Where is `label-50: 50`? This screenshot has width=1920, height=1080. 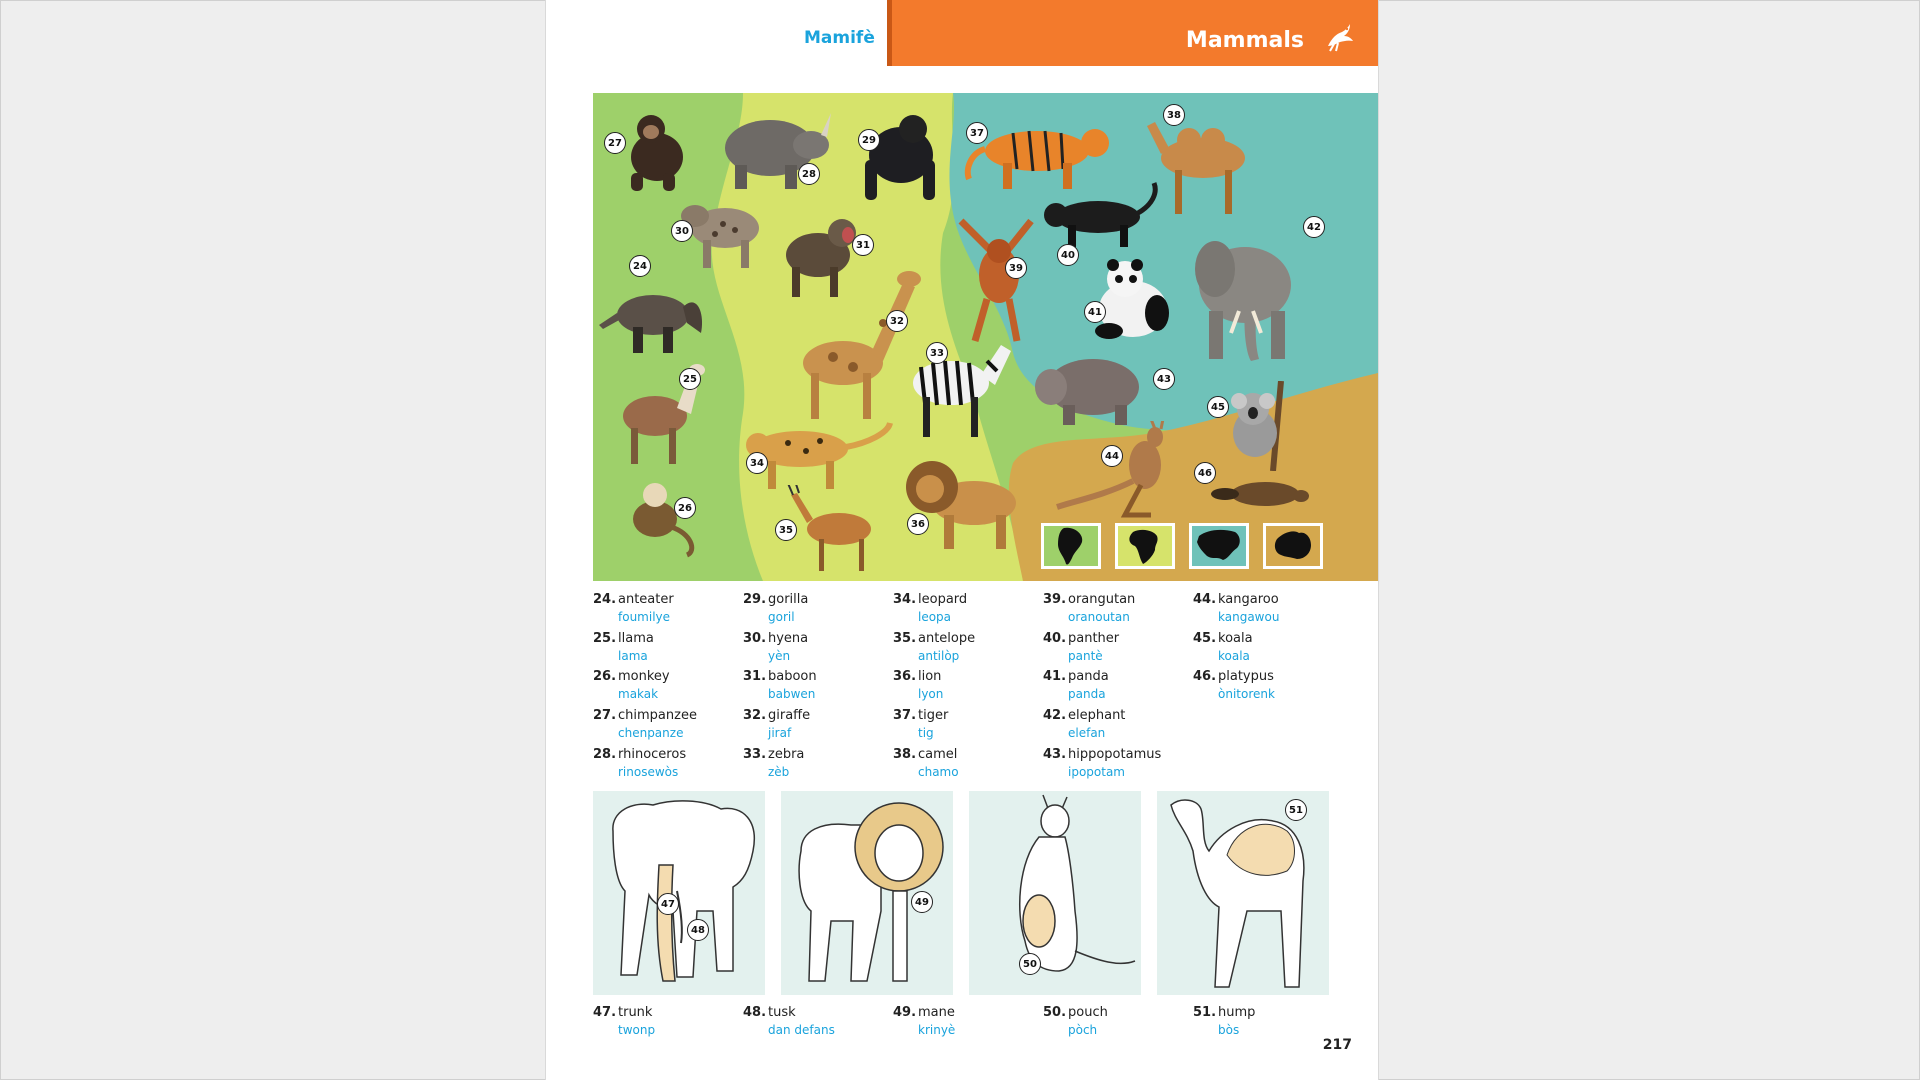
label-50: 50 is located at coordinates (1030, 964).